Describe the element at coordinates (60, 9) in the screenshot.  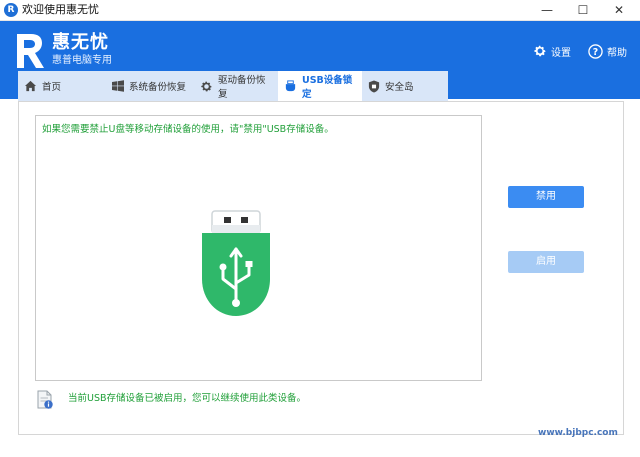
I see `window-title: 欢迎使用惠无忧` at that location.